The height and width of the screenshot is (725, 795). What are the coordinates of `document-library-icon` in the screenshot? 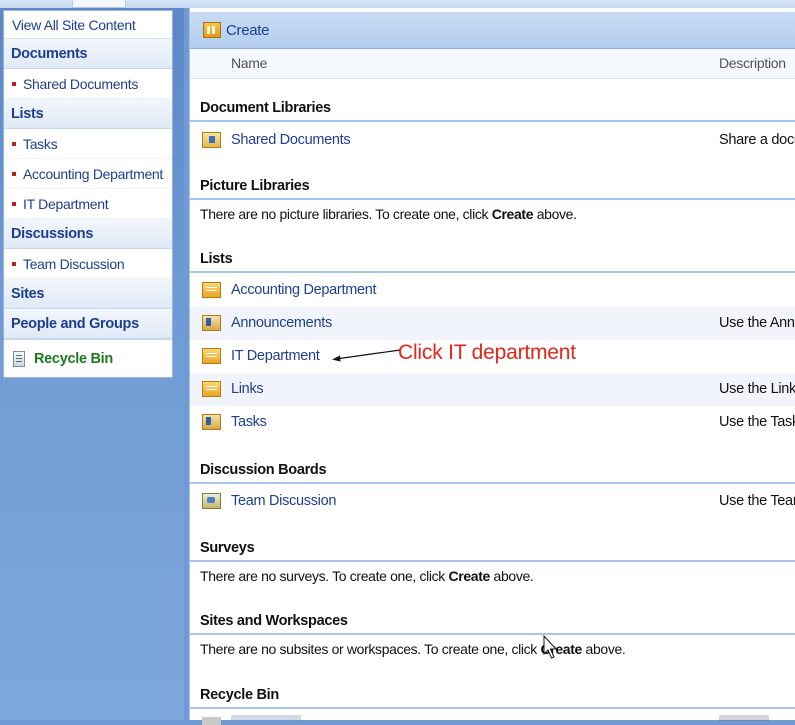 It's located at (211, 140).